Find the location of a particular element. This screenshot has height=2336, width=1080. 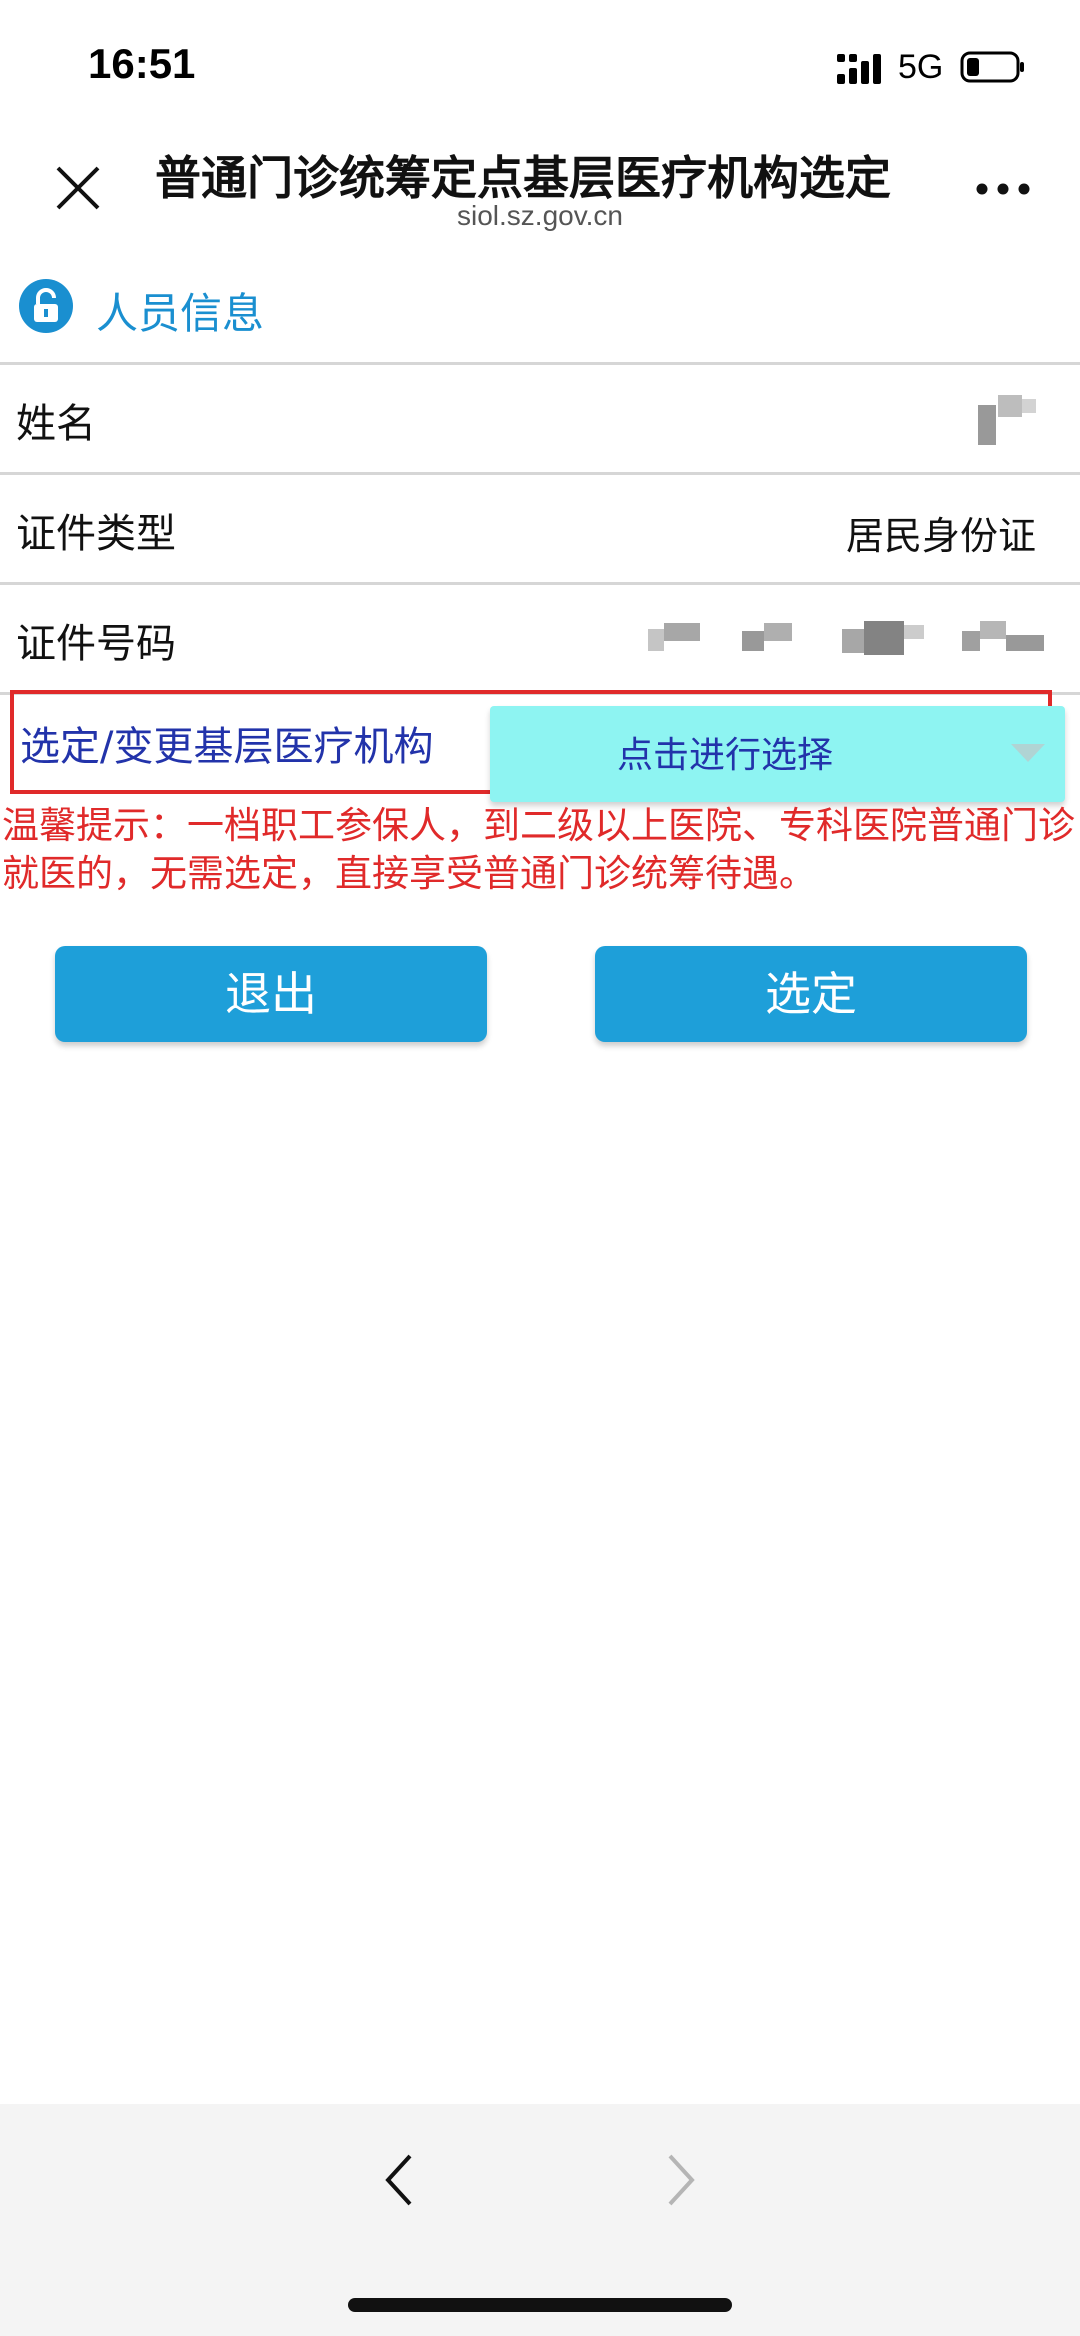

name-label: 姓名 is located at coordinates (56, 424).